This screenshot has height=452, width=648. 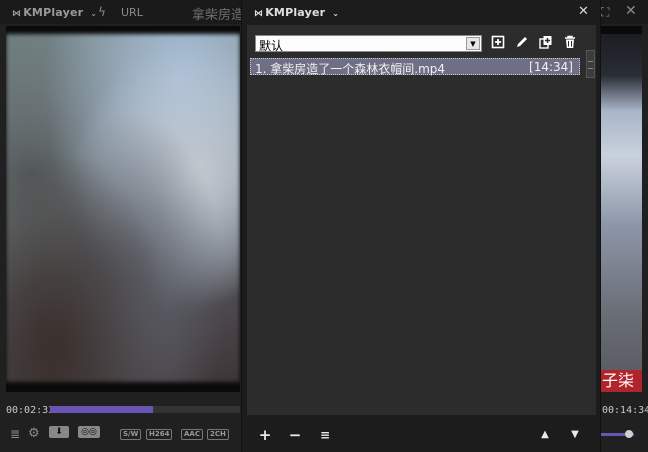 What do you see at coordinates (605, 12) in the screenshot?
I see `fullscreen-icon: ⛶` at bounding box center [605, 12].